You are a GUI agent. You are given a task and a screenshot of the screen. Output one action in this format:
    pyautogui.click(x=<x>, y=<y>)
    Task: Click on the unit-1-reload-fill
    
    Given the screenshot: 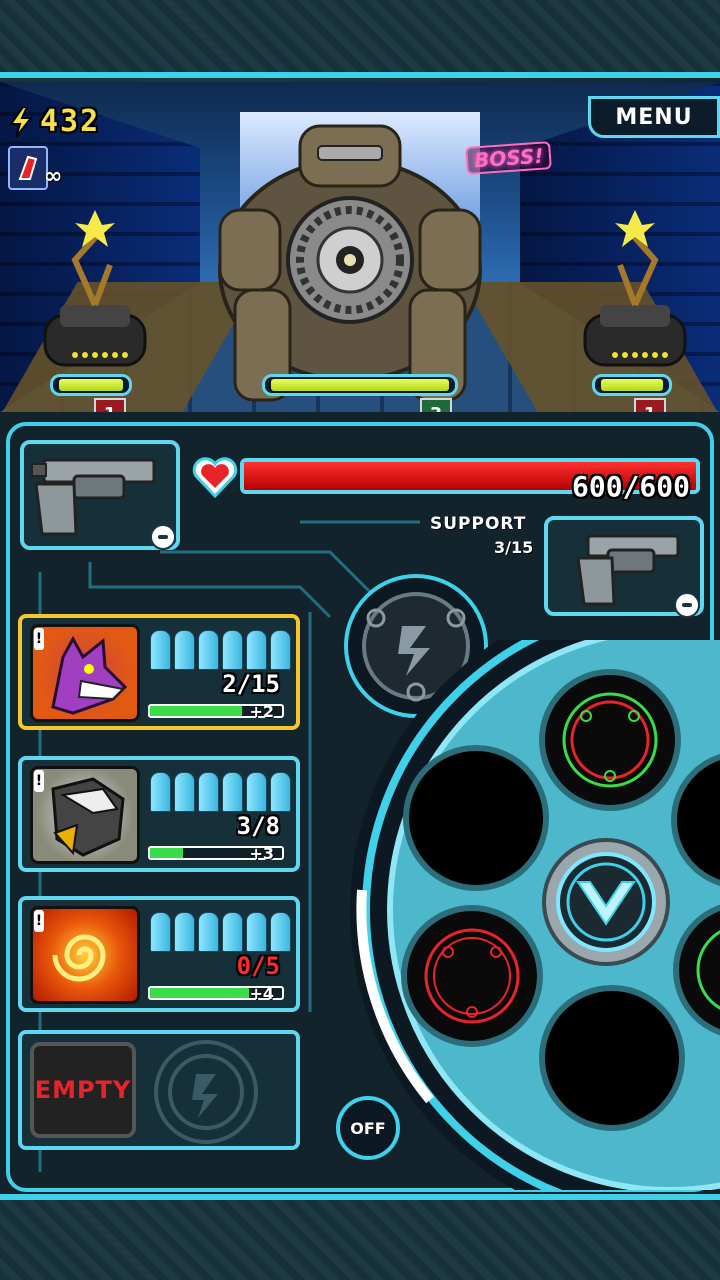 What is the action you would take?
    pyautogui.click(x=196, y=711)
    